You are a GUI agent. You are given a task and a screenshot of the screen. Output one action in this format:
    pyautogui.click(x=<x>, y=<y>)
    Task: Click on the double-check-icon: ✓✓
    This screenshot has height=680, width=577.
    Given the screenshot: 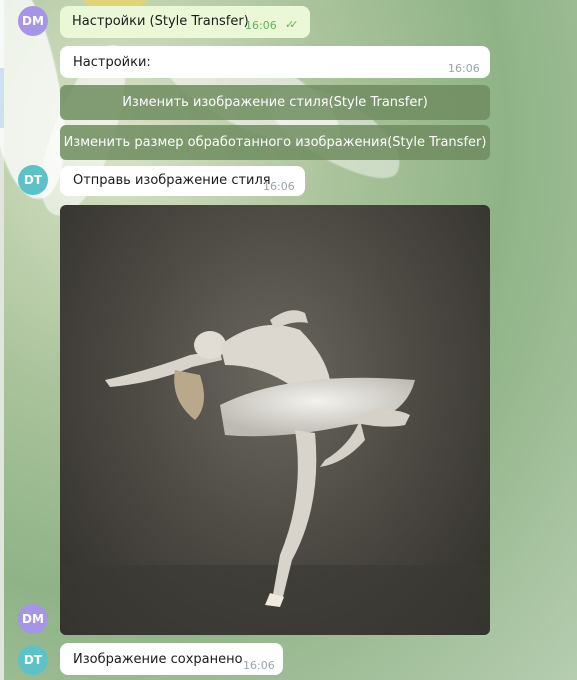 What is the action you would take?
    pyautogui.click(x=292, y=24)
    